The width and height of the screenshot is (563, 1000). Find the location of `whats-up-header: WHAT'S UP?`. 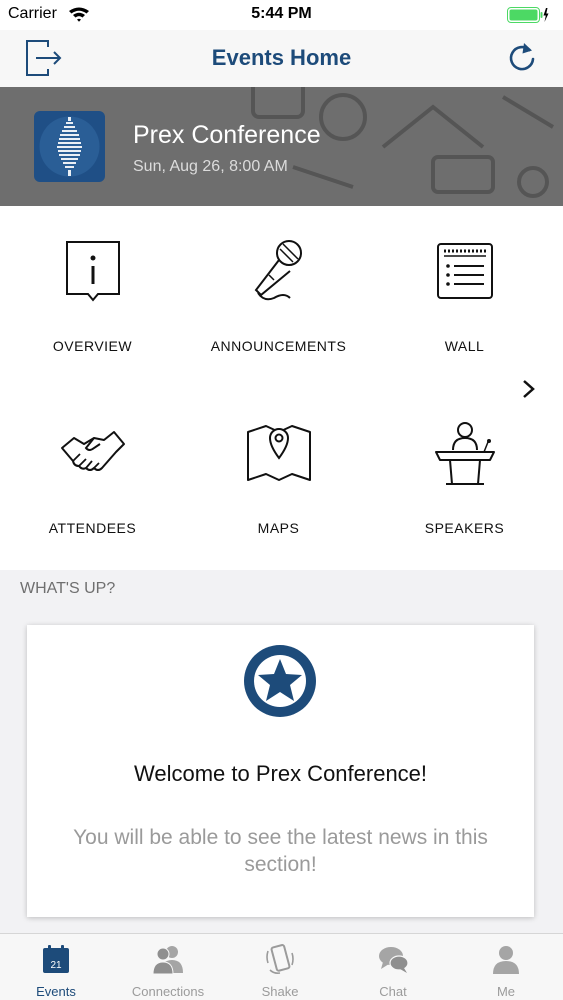

whats-up-header: WHAT'S UP? is located at coordinates (68, 588).